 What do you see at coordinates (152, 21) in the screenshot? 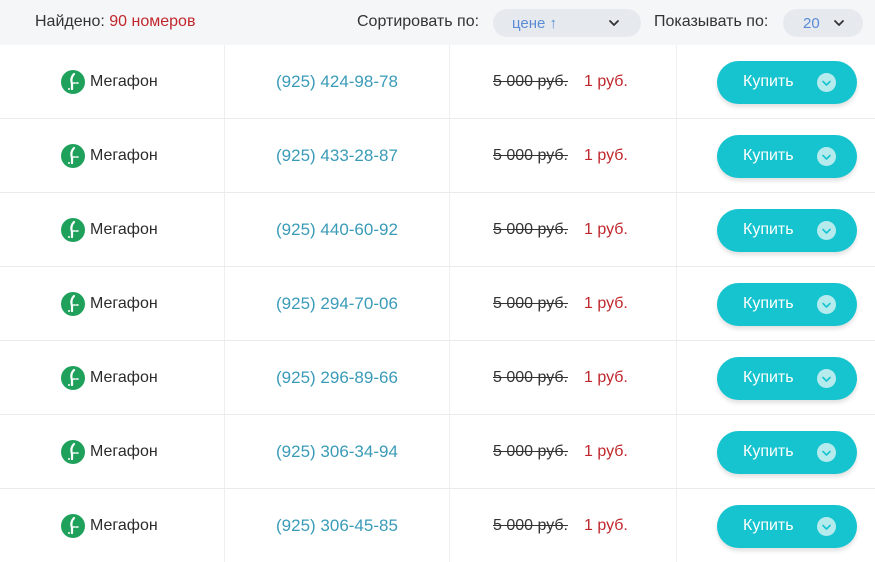
I see `found-count: 90 номеров` at bounding box center [152, 21].